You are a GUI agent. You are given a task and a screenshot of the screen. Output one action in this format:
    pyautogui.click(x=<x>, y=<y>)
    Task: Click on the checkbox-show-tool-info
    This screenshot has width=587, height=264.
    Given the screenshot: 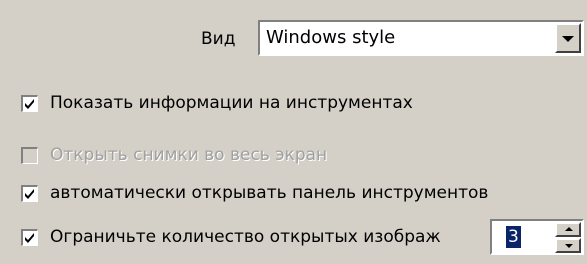 What is the action you would take?
    pyautogui.click(x=29, y=103)
    